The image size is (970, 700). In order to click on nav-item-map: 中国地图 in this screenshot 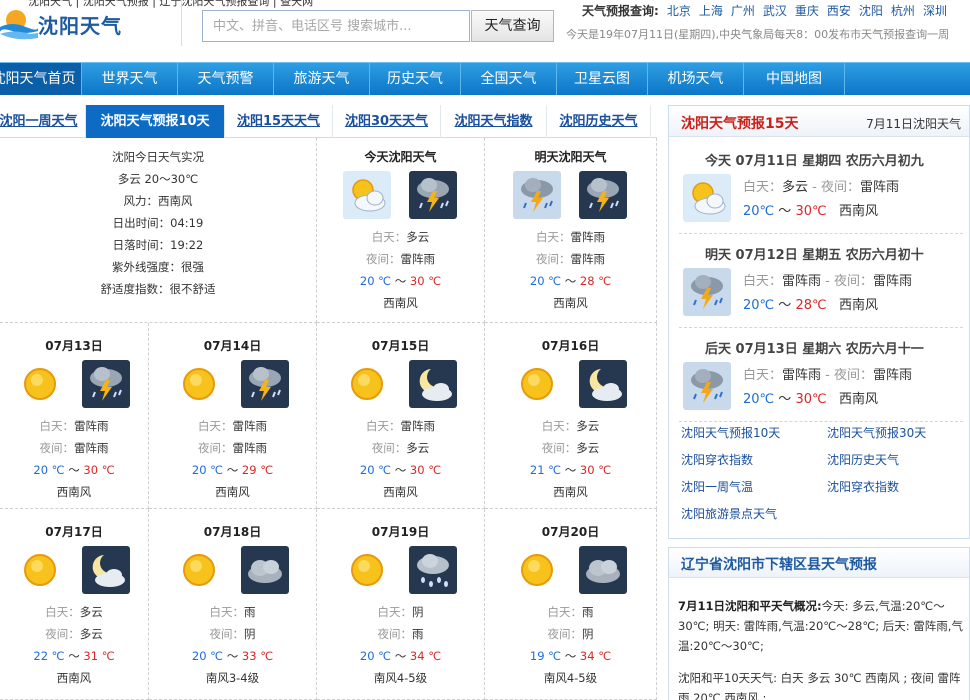, I will do `click(794, 79)`.